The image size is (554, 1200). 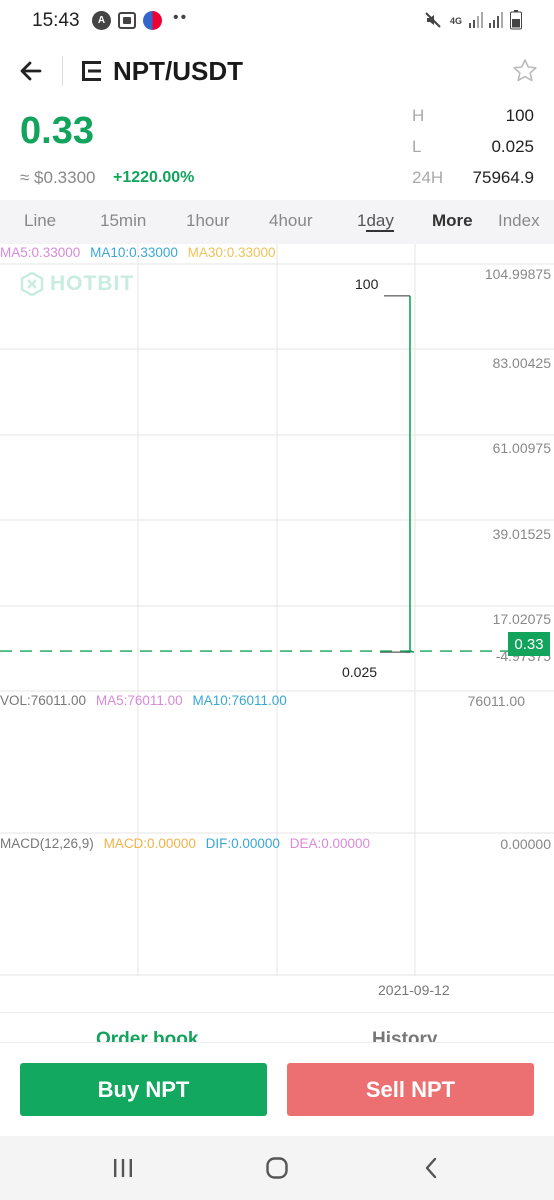 What do you see at coordinates (32, 284) in the screenshot?
I see `hotbit-logo-icon` at bounding box center [32, 284].